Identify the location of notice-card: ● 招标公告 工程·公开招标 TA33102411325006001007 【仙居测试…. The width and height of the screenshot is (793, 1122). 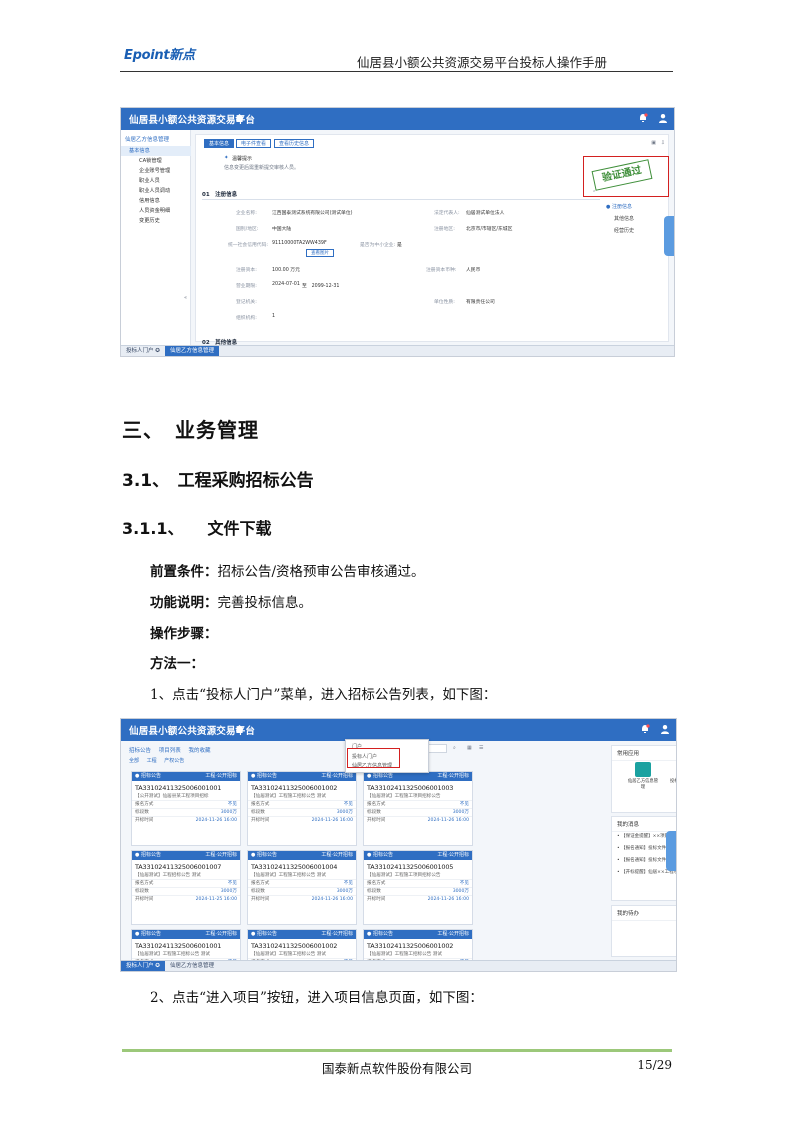
(186, 887).